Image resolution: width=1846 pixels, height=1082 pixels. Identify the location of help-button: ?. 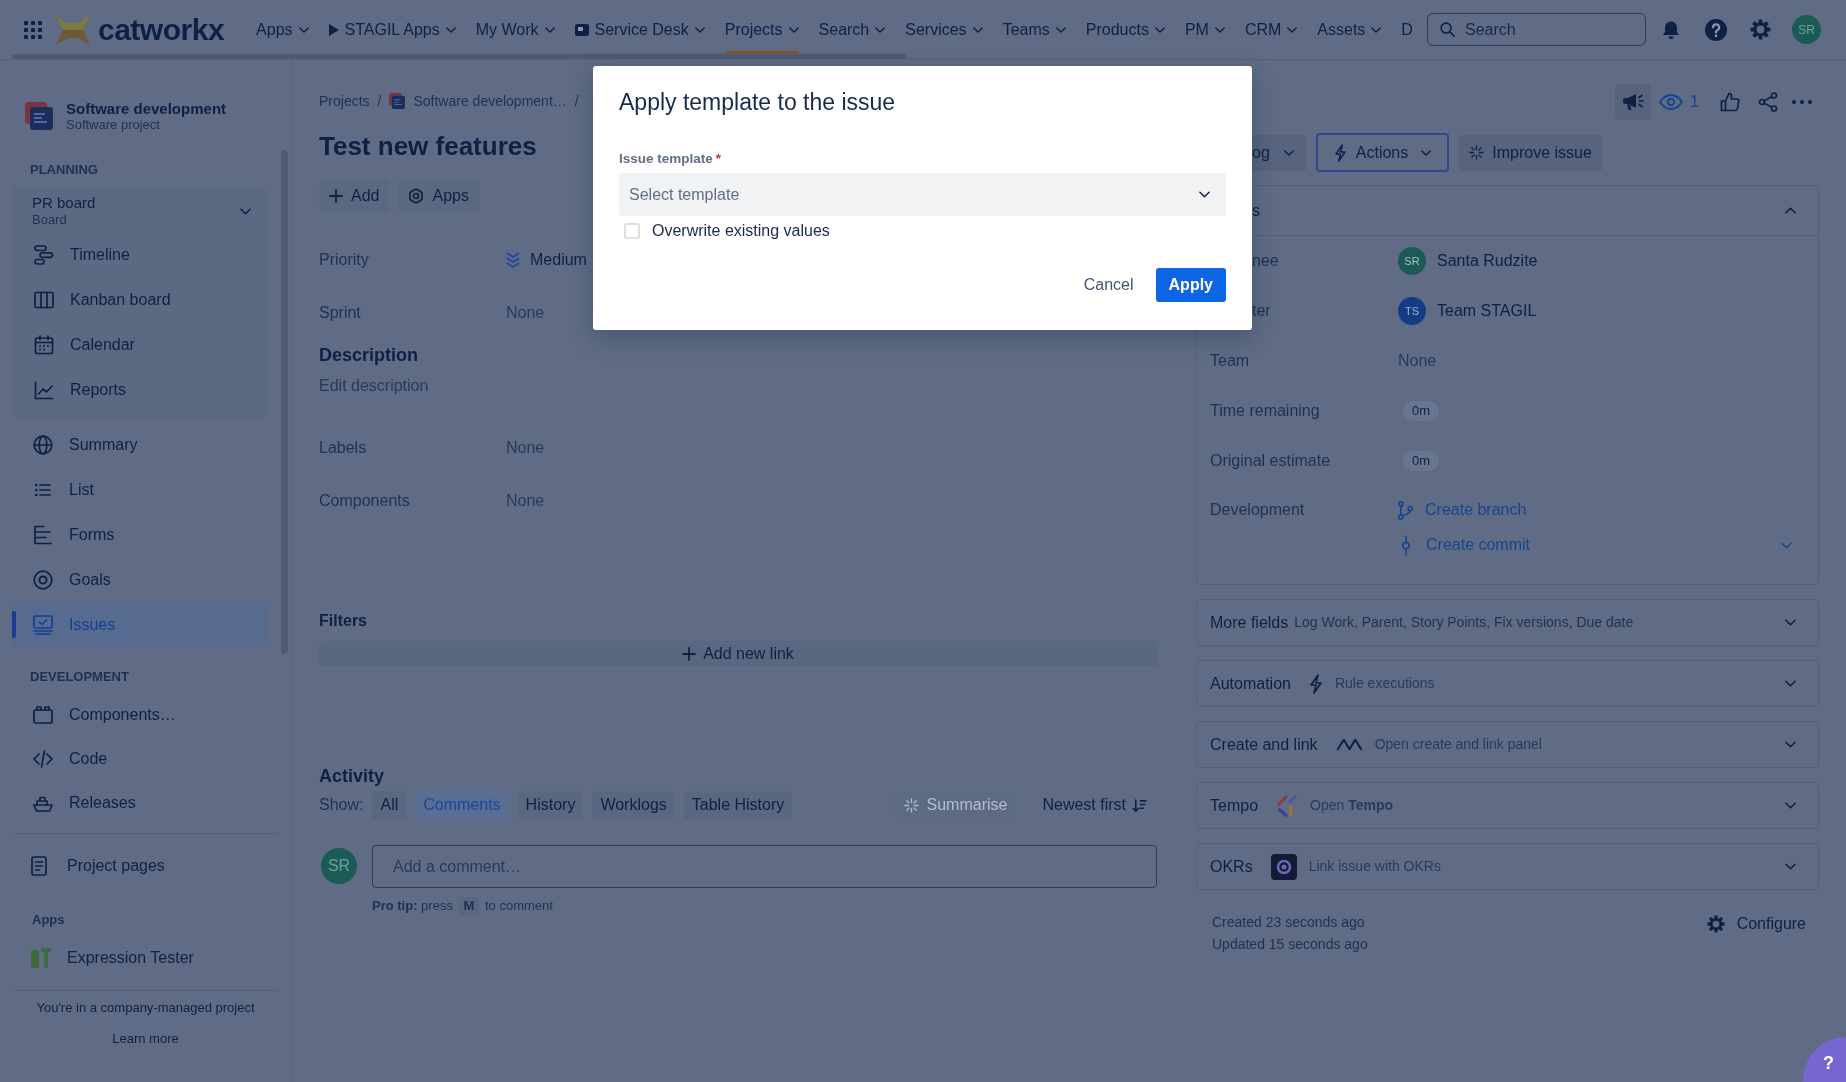
(1824, 1059).